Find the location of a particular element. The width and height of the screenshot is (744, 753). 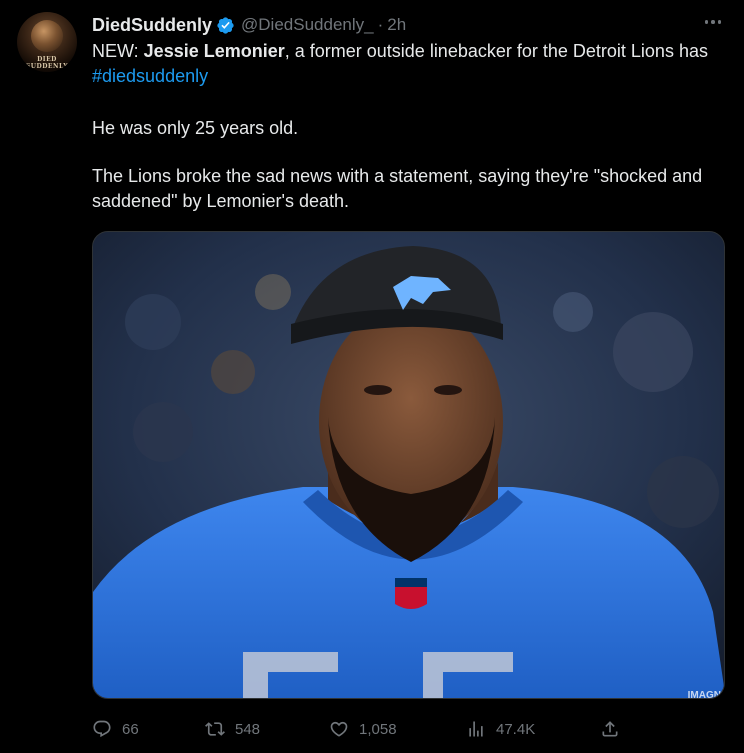

share-button is located at coordinates (610, 729).